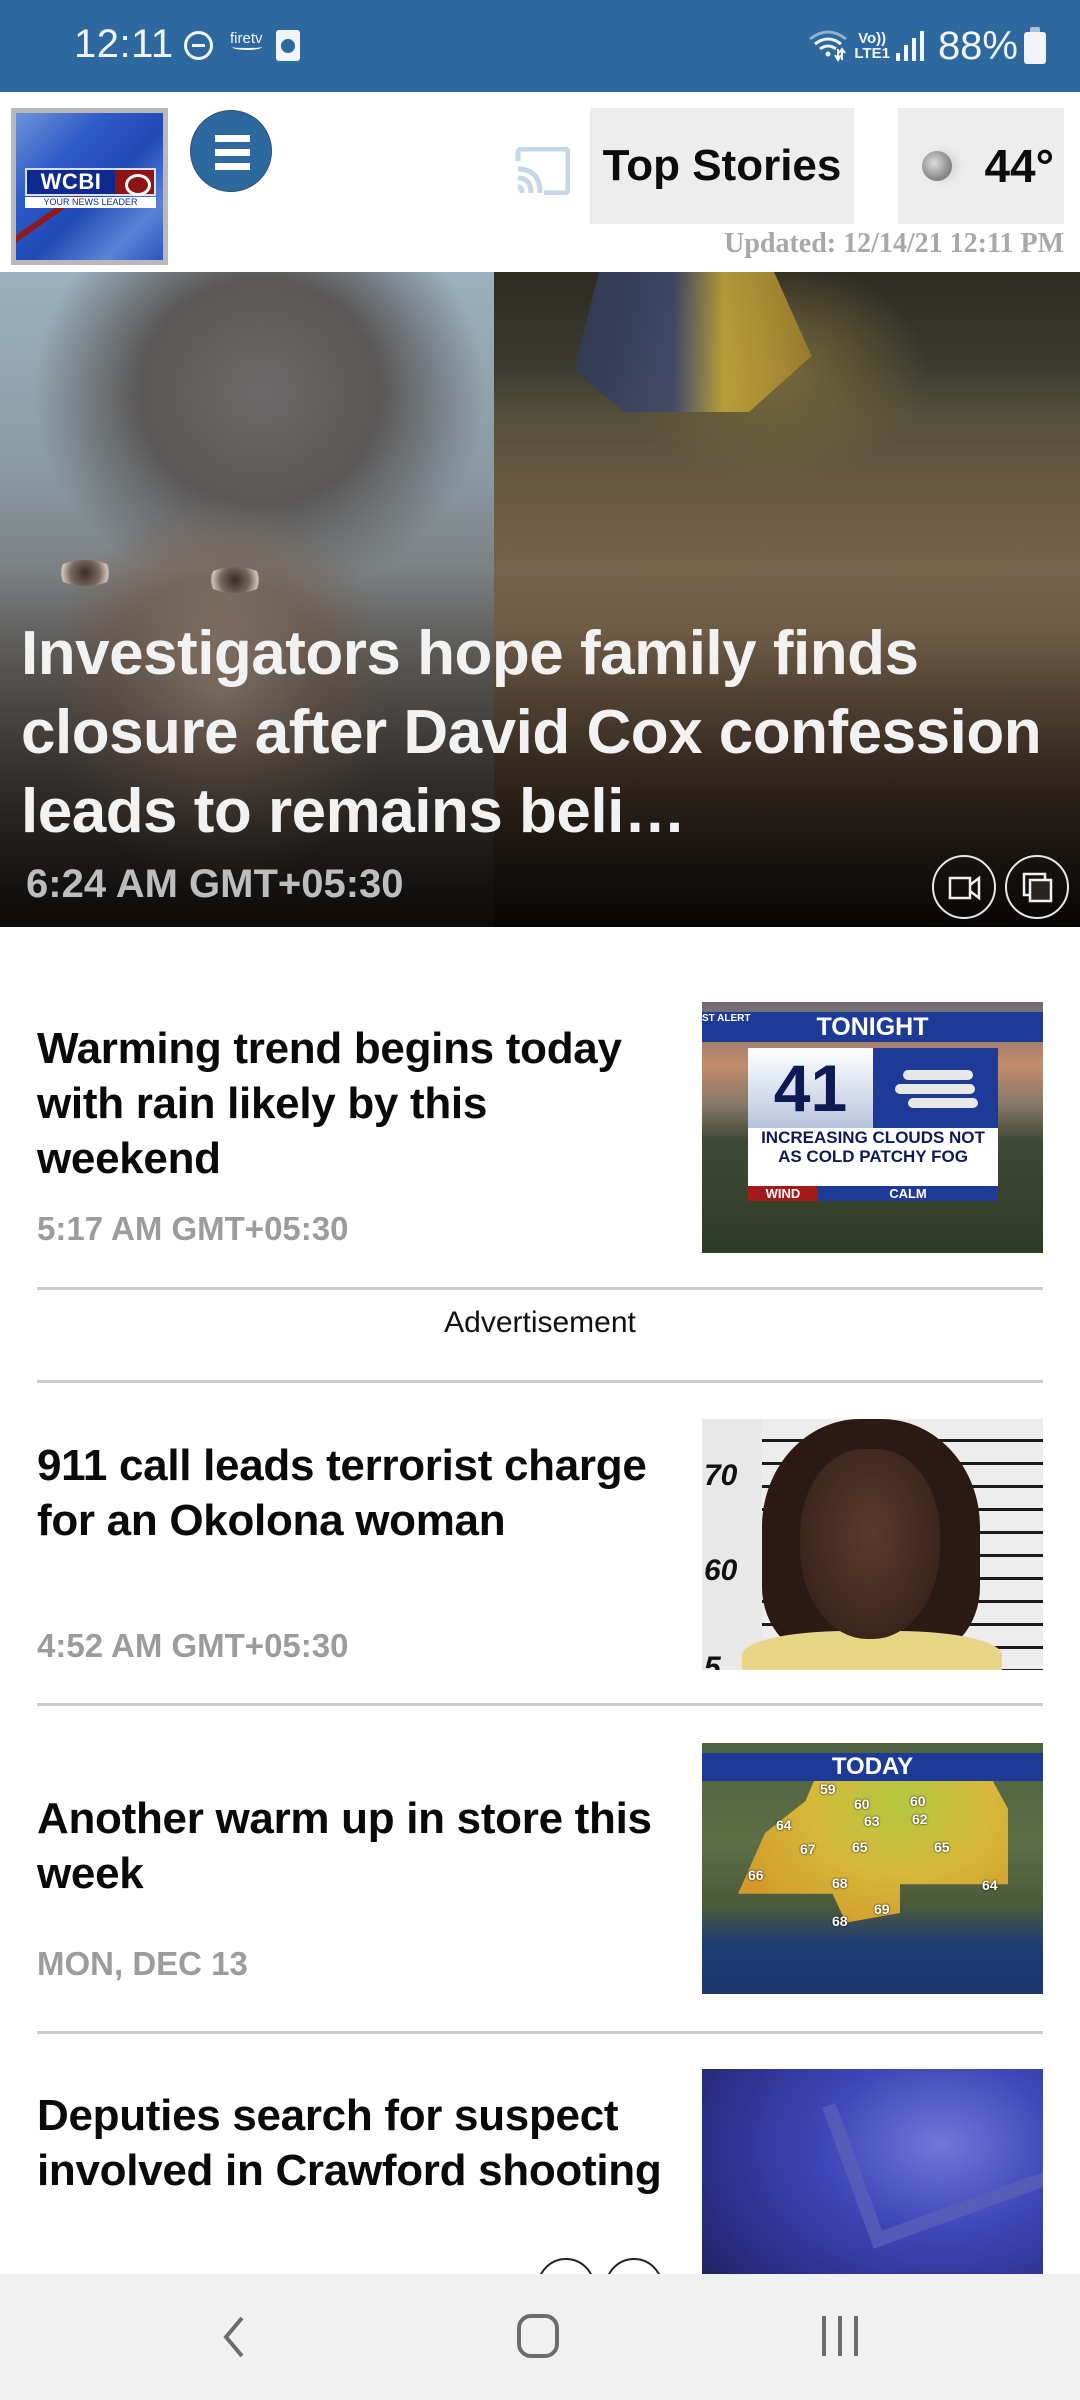 This screenshot has width=1080, height=2400. I want to click on recents-icon, so click(840, 2337).